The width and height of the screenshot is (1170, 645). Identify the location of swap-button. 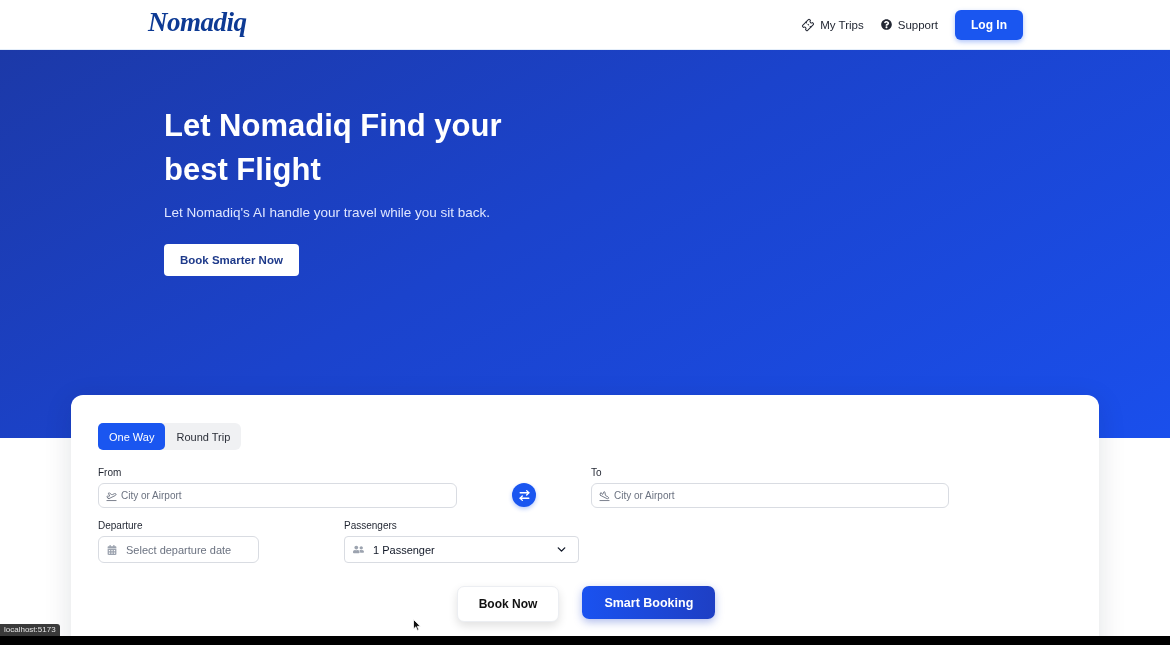
(524, 495).